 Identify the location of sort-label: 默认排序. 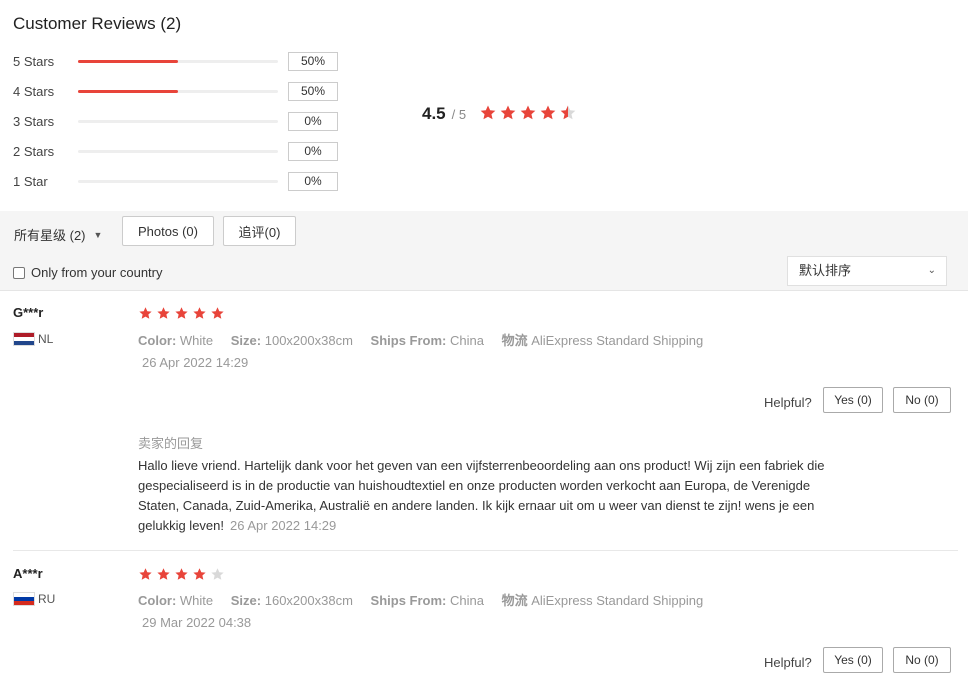
(825, 270).